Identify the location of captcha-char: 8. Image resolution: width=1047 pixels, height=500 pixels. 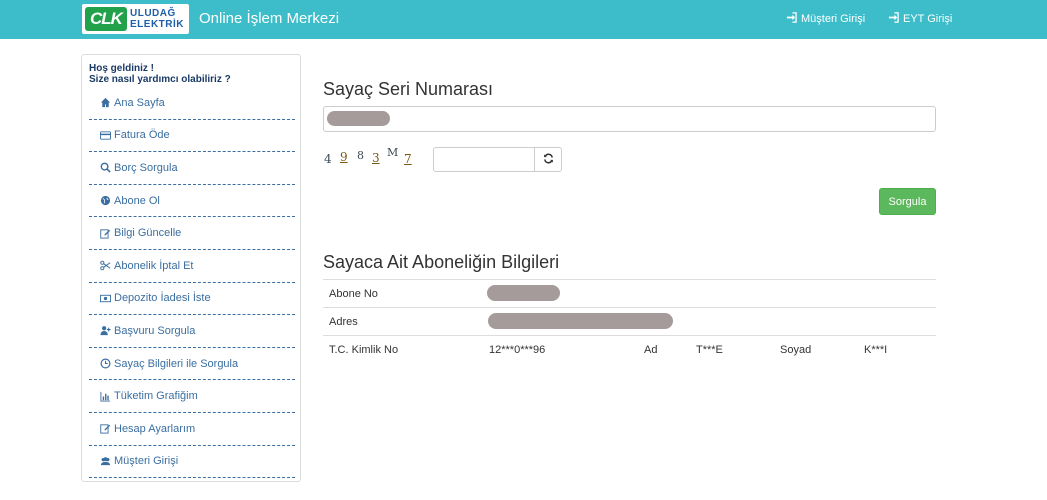
(360, 155).